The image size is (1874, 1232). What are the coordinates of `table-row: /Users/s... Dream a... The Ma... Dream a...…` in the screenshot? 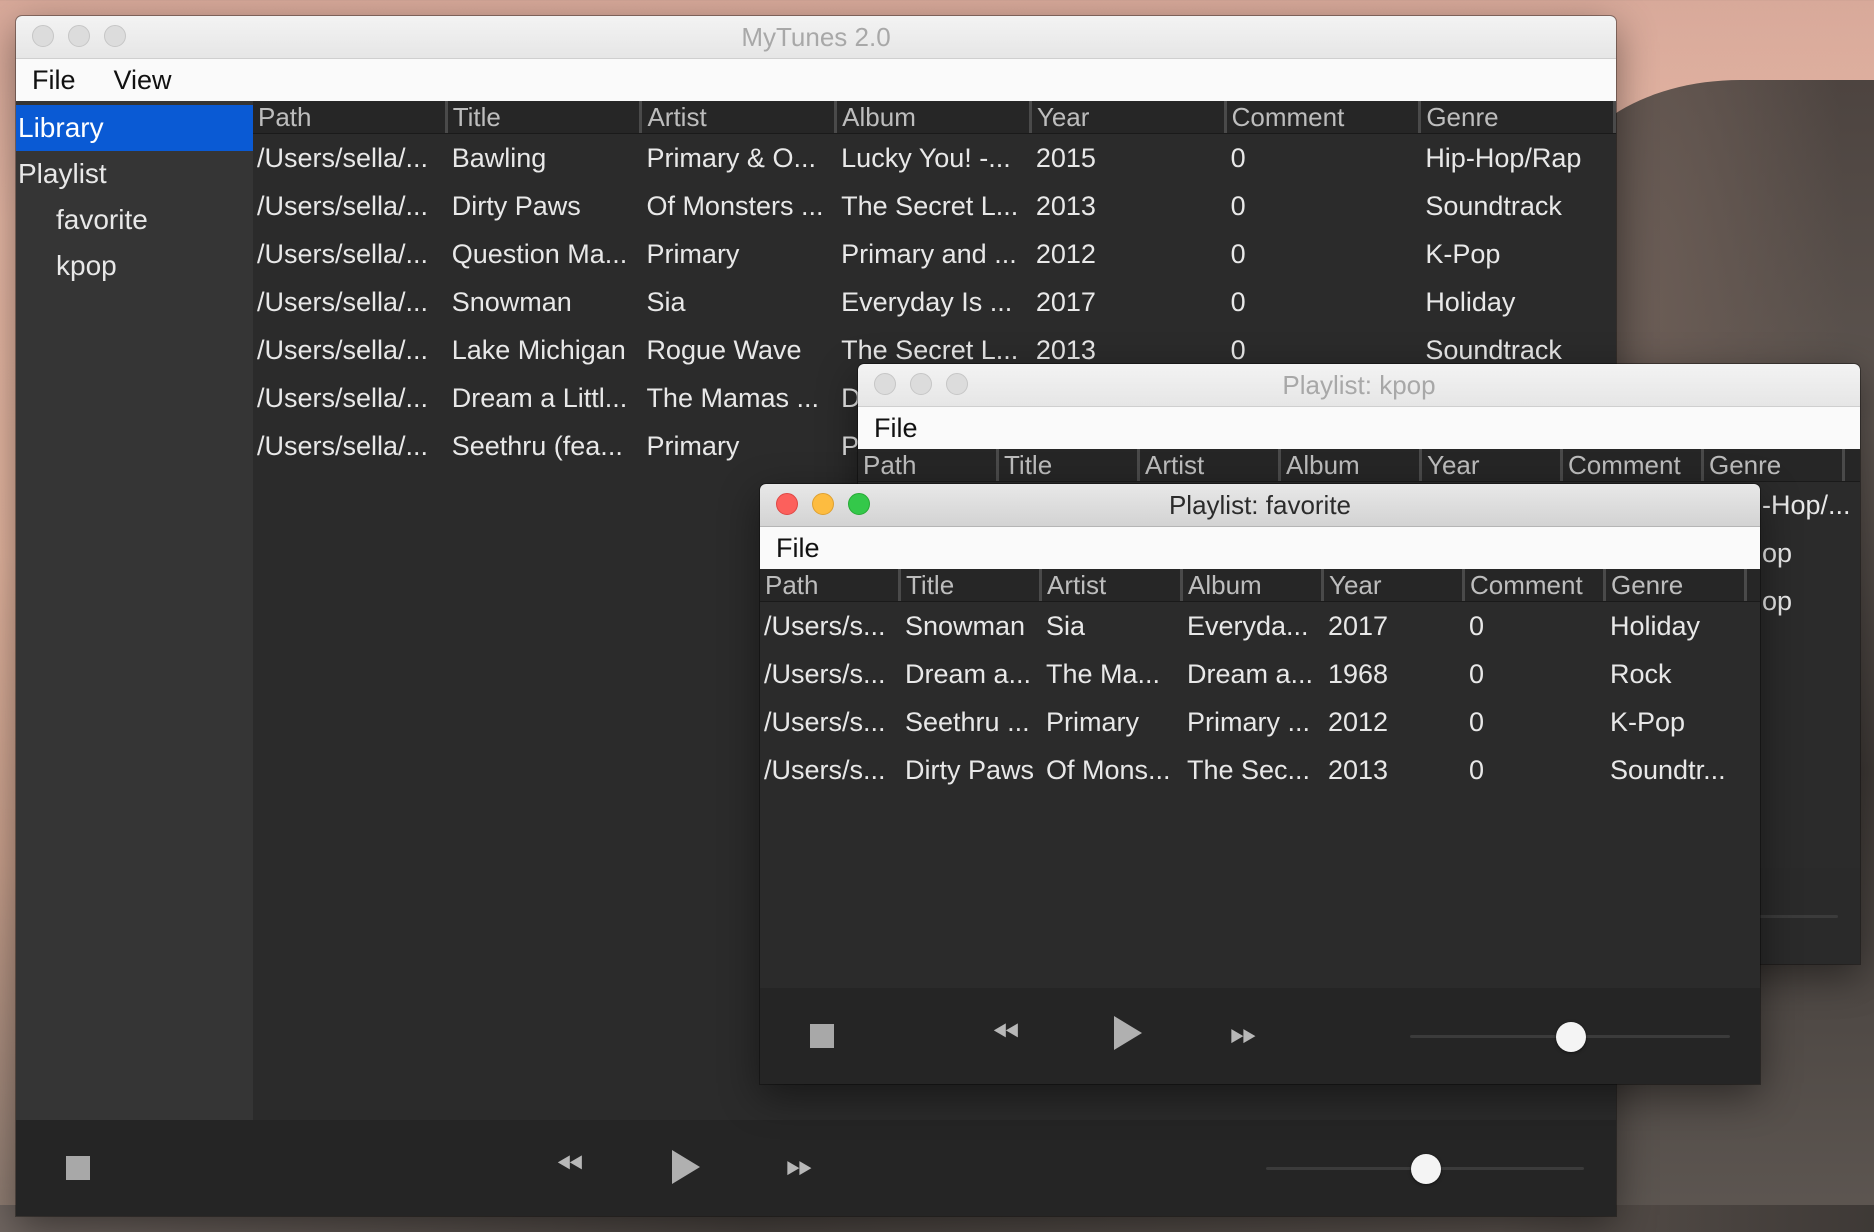 It's located at (1260, 674).